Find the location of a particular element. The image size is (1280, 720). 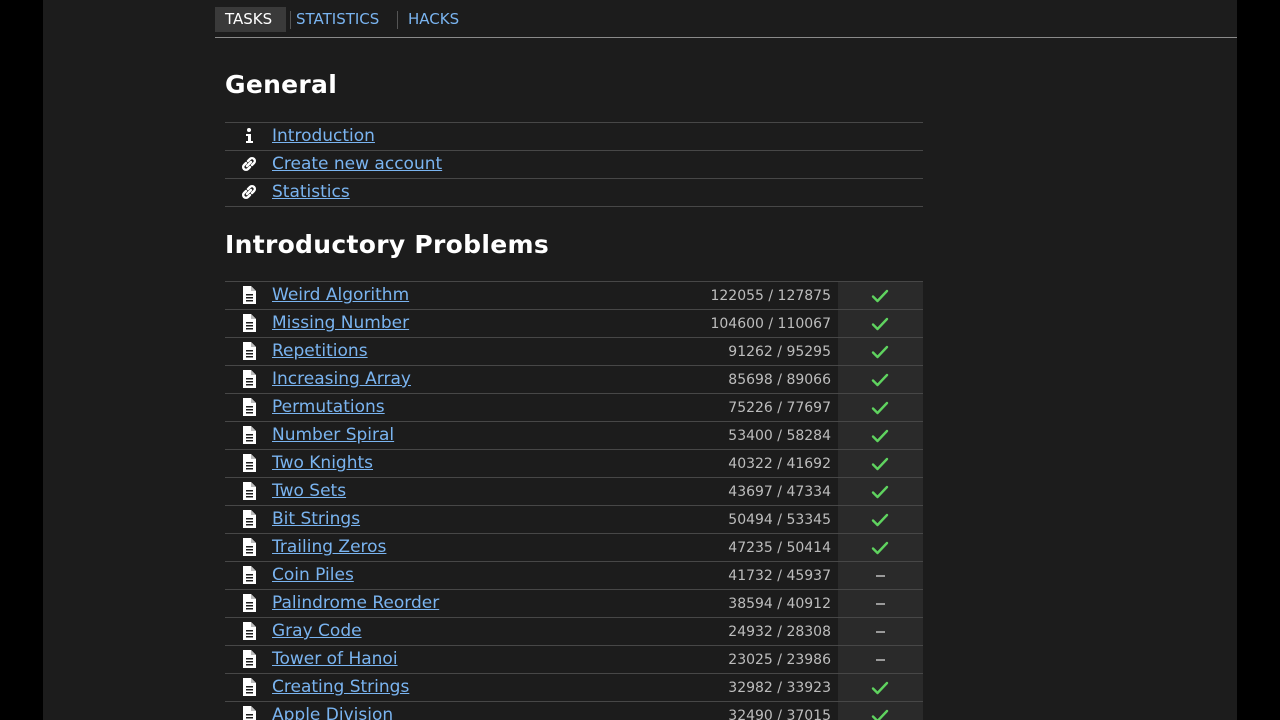

attempted-count: 95295 is located at coordinates (808, 352).